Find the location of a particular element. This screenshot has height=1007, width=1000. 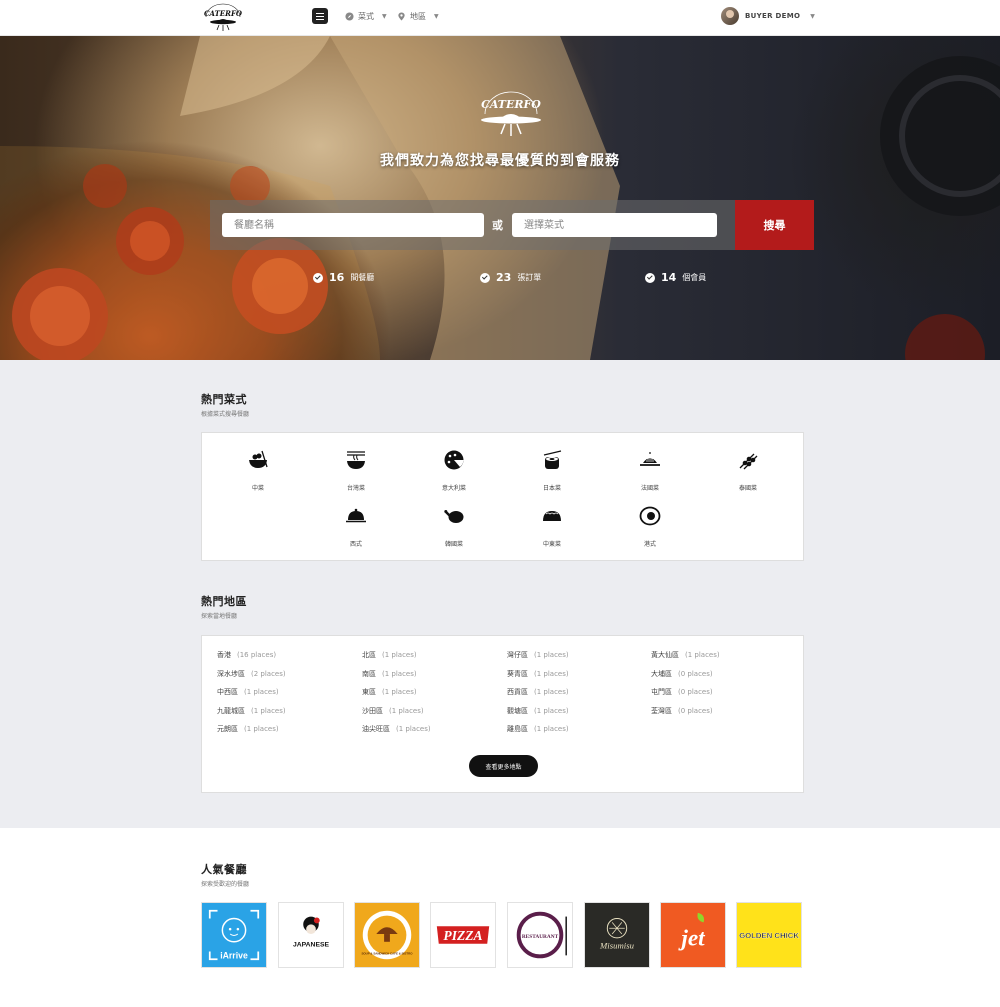

iarrive-logo: iArrive is located at coordinates (234, 934).